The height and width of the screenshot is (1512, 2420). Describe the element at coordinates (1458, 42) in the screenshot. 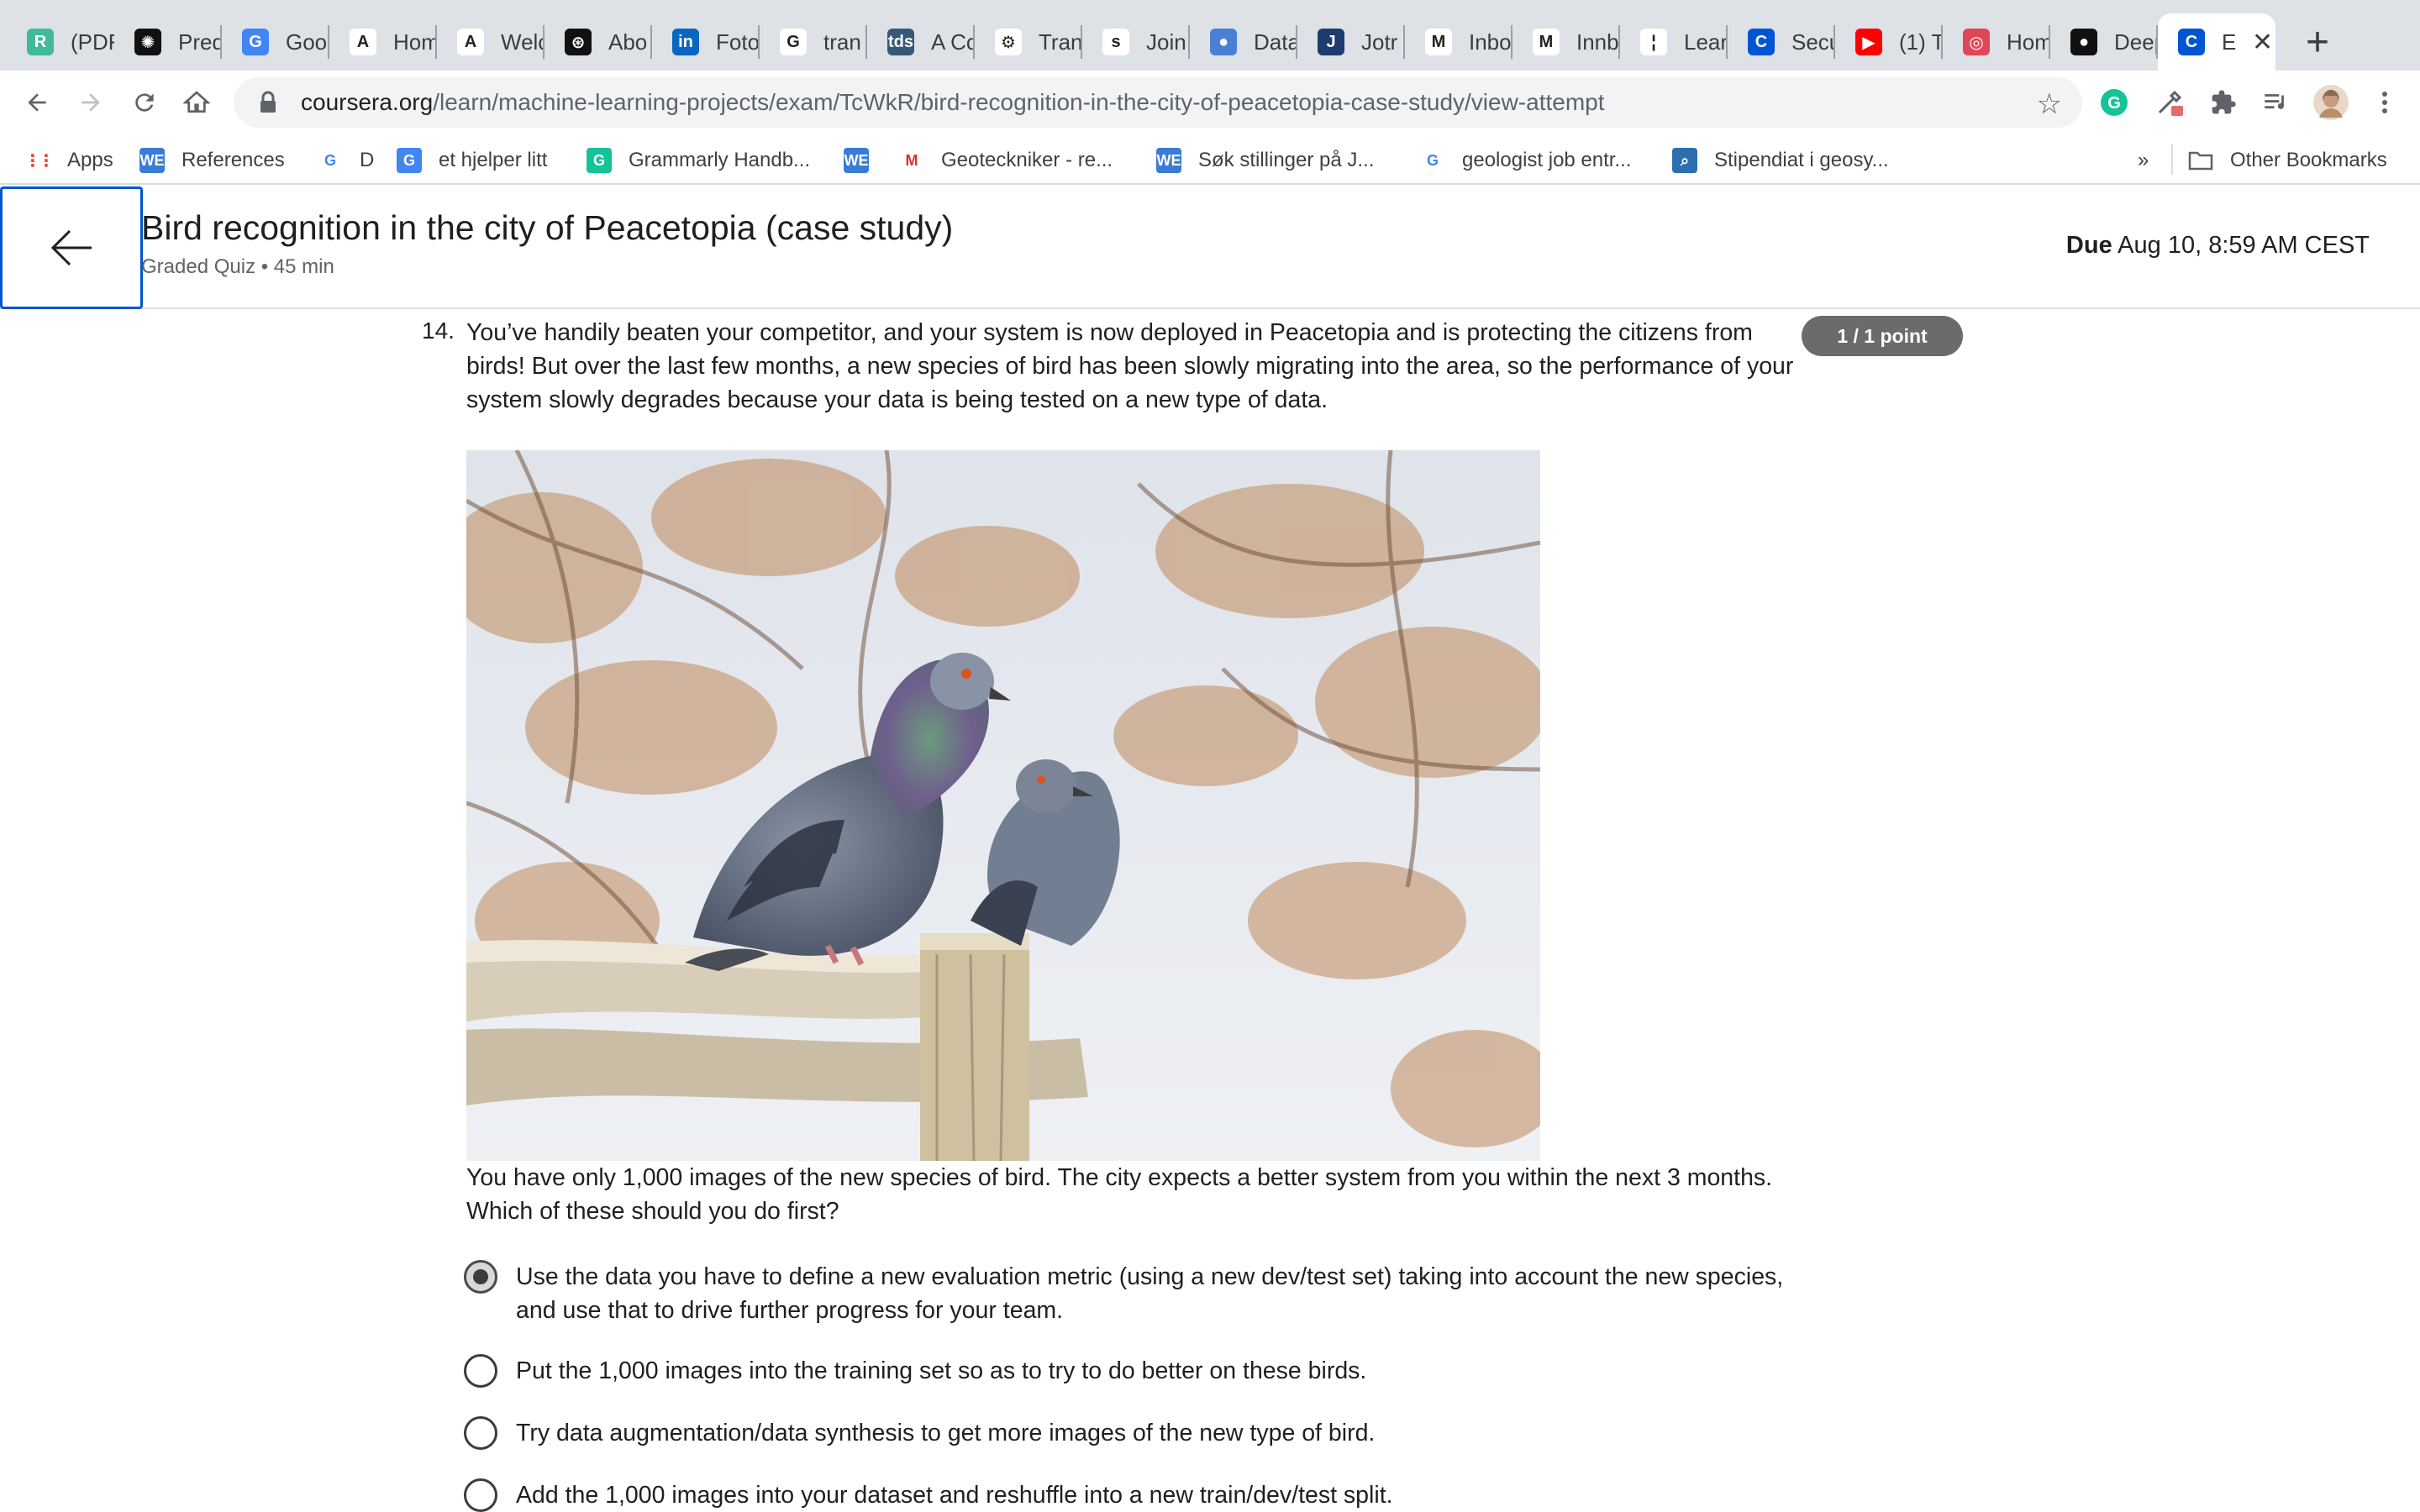

I see `browser-tab: M Inbo` at that location.